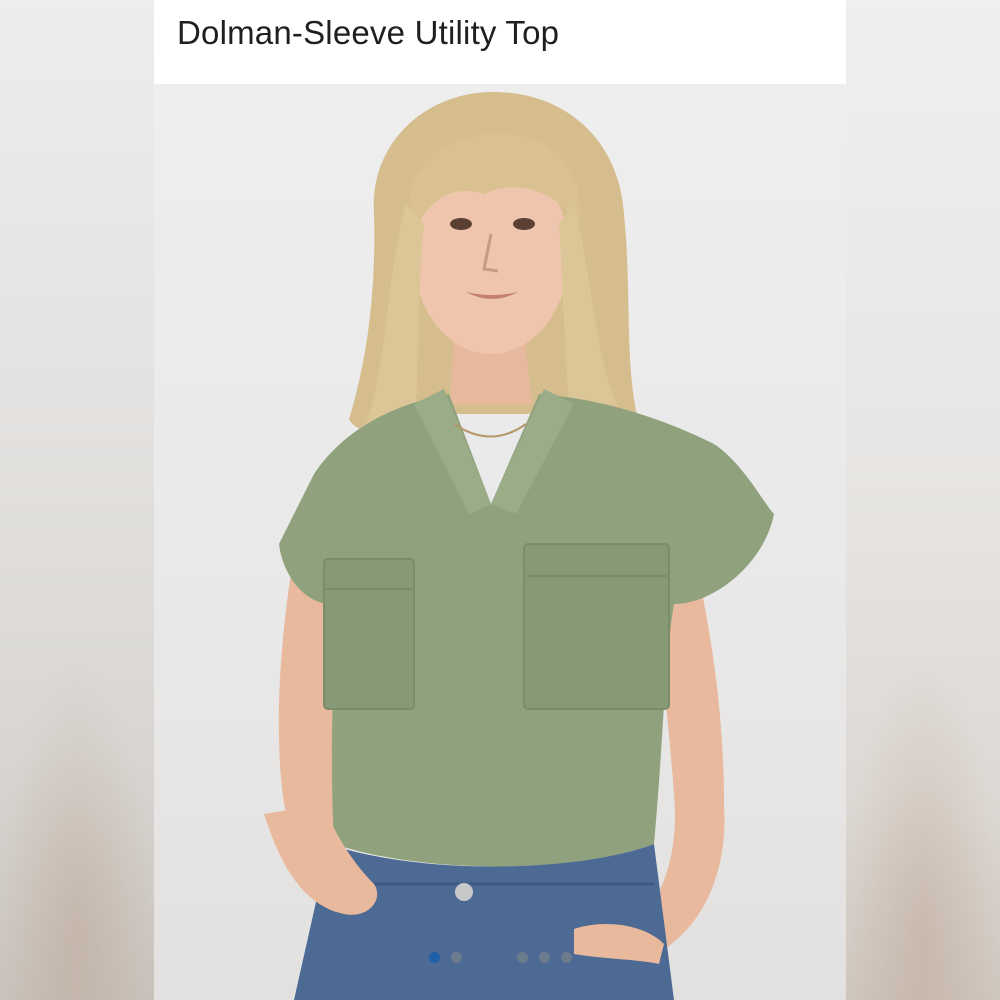 The height and width of the screenshot is (1000, 1000). Describe the element at coordinates (500, 962) in the screenshot. I see `carousel-indicator` at that location.